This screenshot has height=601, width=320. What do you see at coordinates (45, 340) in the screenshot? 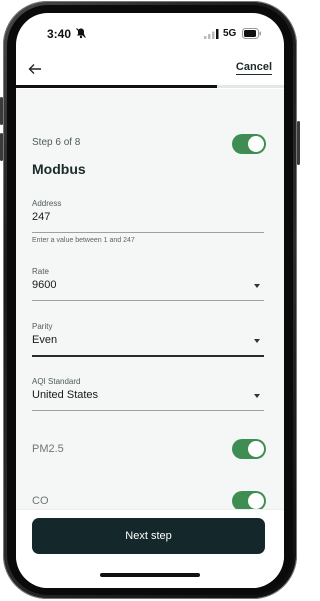
I see `parity-value: Even` at bounding box center [45, 340].